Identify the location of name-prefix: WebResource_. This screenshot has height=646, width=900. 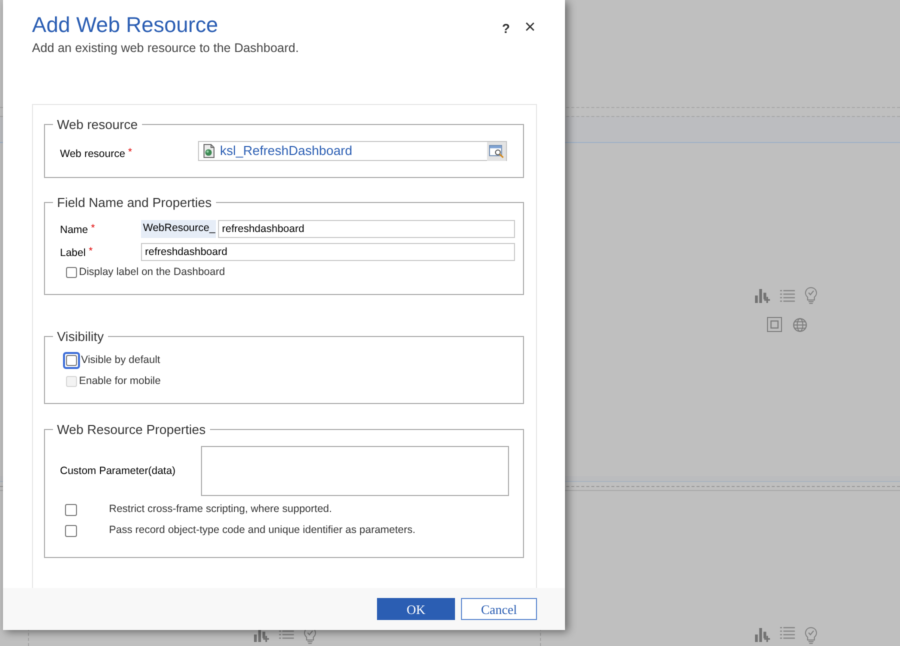
(178, 229).